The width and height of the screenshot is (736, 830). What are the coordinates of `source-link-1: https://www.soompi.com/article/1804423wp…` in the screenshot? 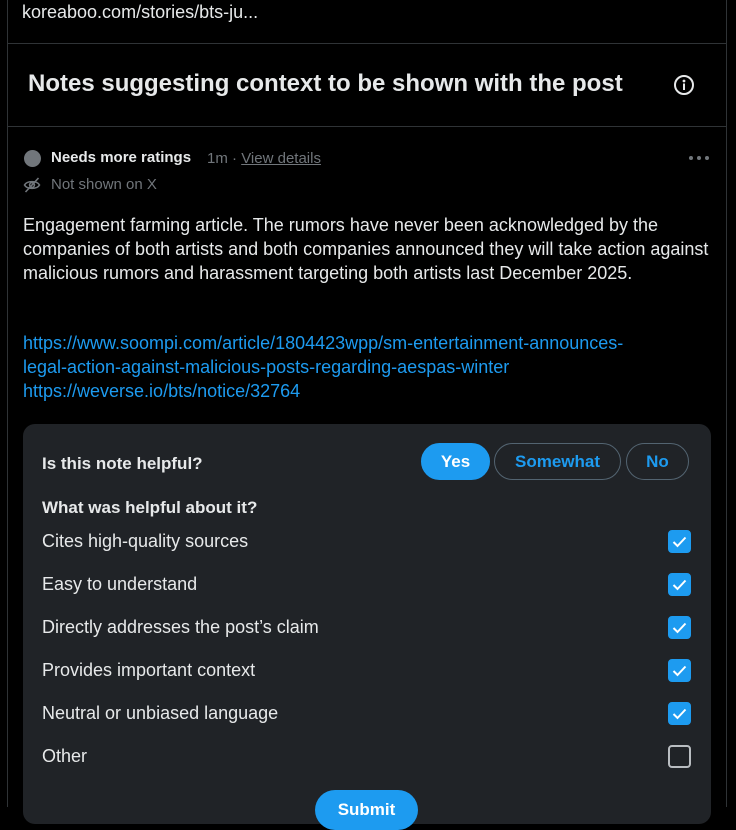 It's located at (323, 343).